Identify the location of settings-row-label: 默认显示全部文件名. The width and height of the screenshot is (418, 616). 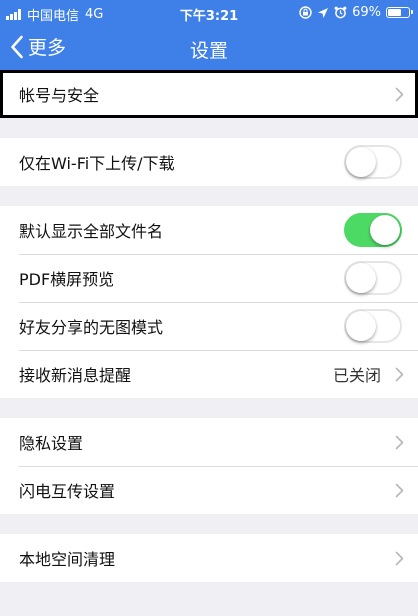
(91, 231).